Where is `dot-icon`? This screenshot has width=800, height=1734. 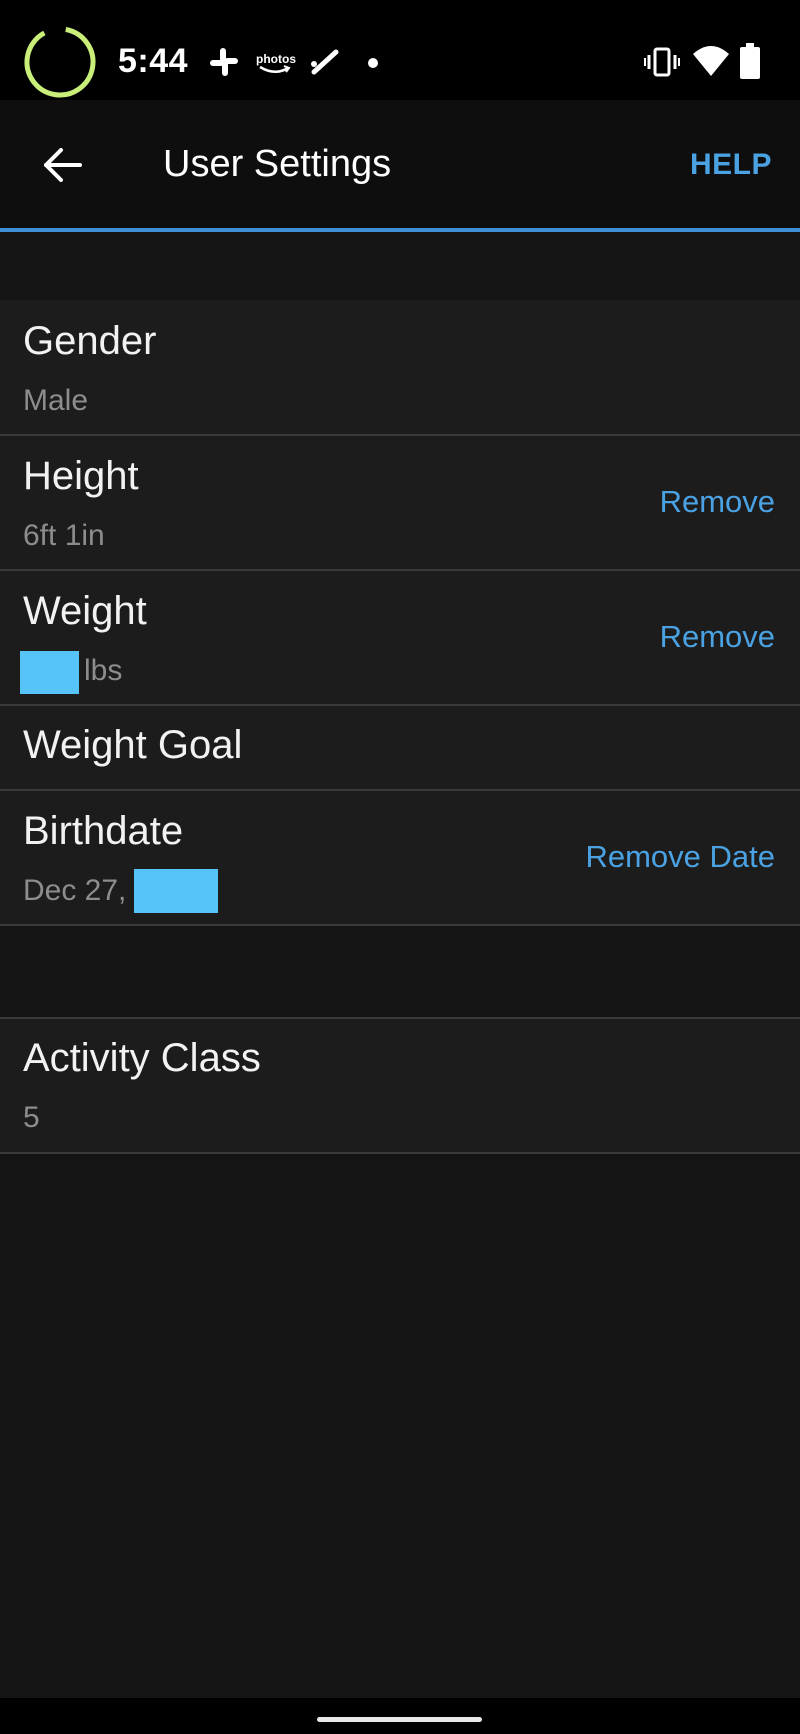
dot-icon is located at coordinates (373, 63).